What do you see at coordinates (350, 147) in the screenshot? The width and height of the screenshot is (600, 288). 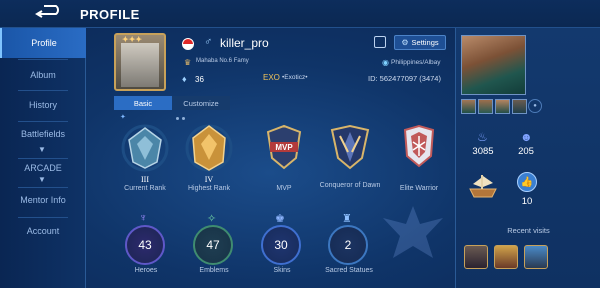 I see `conqueror-icon` at bounding box center [350, 147].